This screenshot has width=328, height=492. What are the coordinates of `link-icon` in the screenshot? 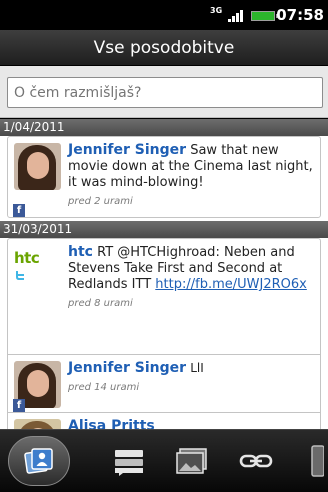 It's located at (256, 461).